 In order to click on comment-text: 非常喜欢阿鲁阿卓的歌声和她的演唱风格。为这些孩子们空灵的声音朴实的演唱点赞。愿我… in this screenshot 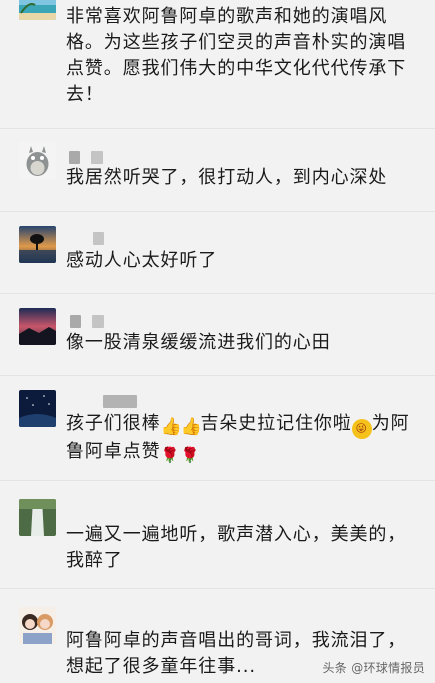, I will do `click(236, 55)`.